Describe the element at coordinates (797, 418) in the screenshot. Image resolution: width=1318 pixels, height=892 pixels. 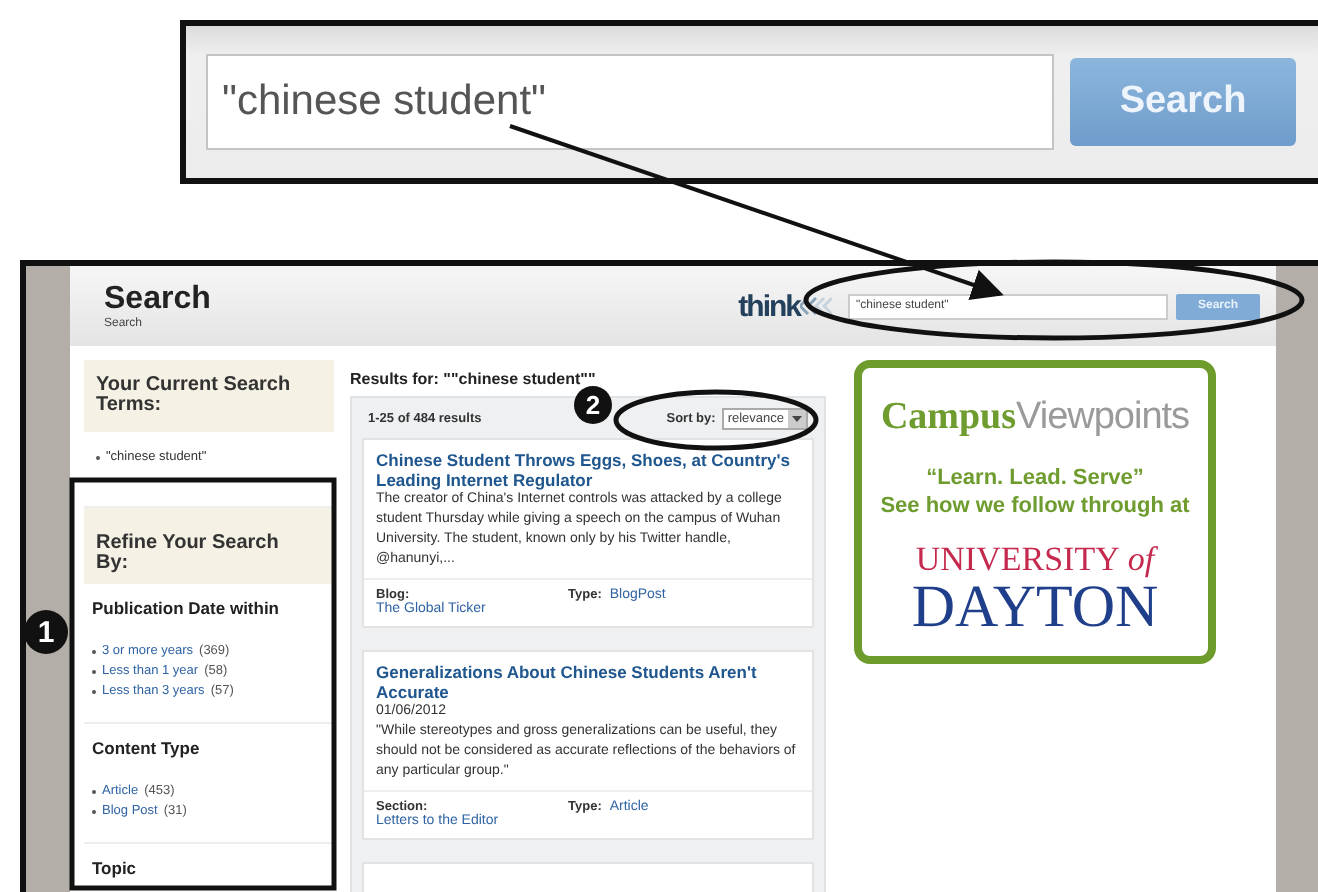
I see `caret-icon` at that location.